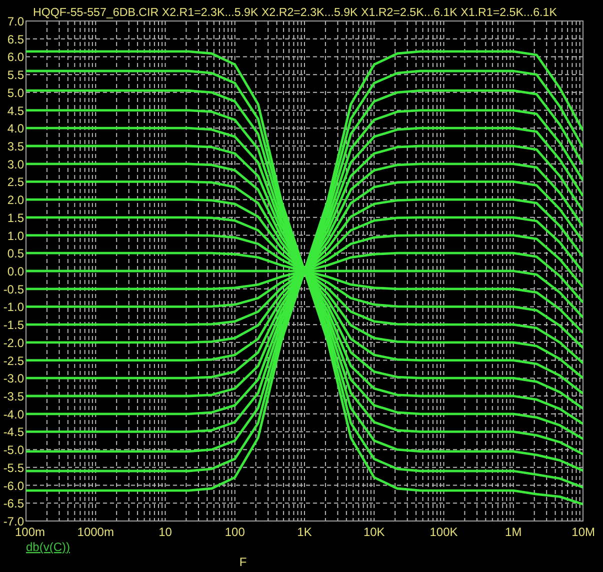  What do you see at coordinates (95, 532) in the screenshot?
I see `x-tick-label: 1000m` at bounding box center [95, 532].